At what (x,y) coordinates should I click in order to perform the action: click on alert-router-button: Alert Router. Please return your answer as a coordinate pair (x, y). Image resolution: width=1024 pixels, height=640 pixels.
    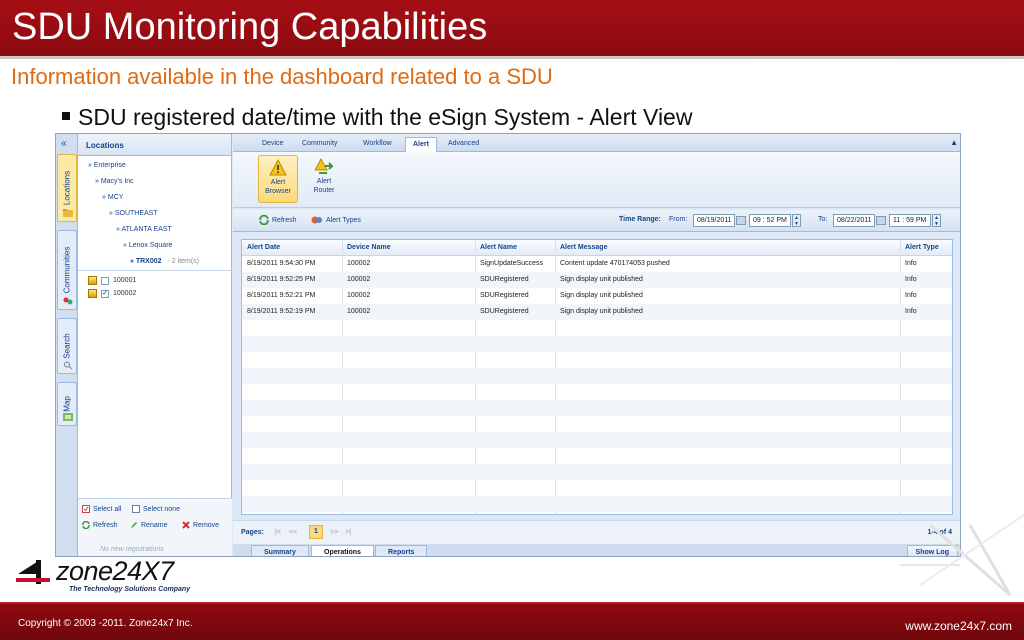
    Looking at the image, I should click on (324, 179).